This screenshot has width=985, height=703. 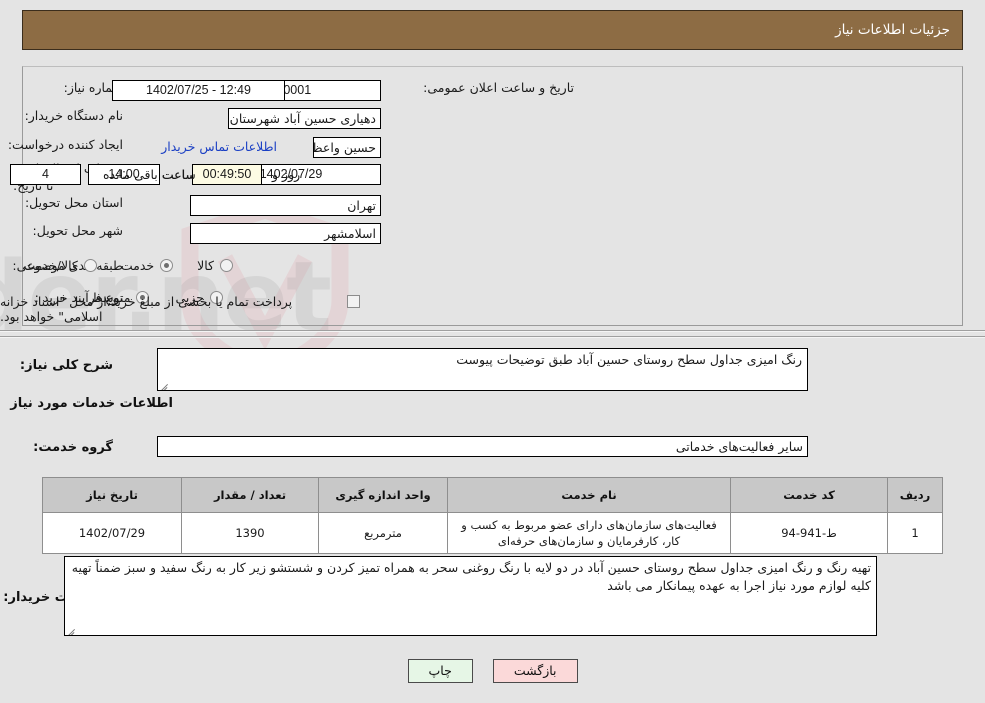 I want to click on countdown-timer-value: 00:49:50, so click(x=227, y=174).